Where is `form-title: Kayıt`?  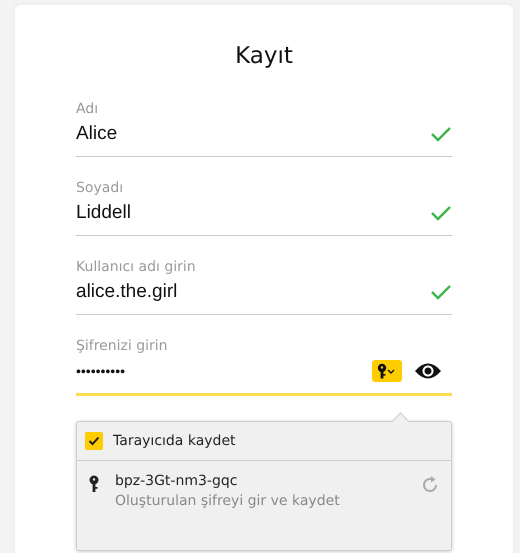 form-title: Kayıt is located at coordinates (264, 56).